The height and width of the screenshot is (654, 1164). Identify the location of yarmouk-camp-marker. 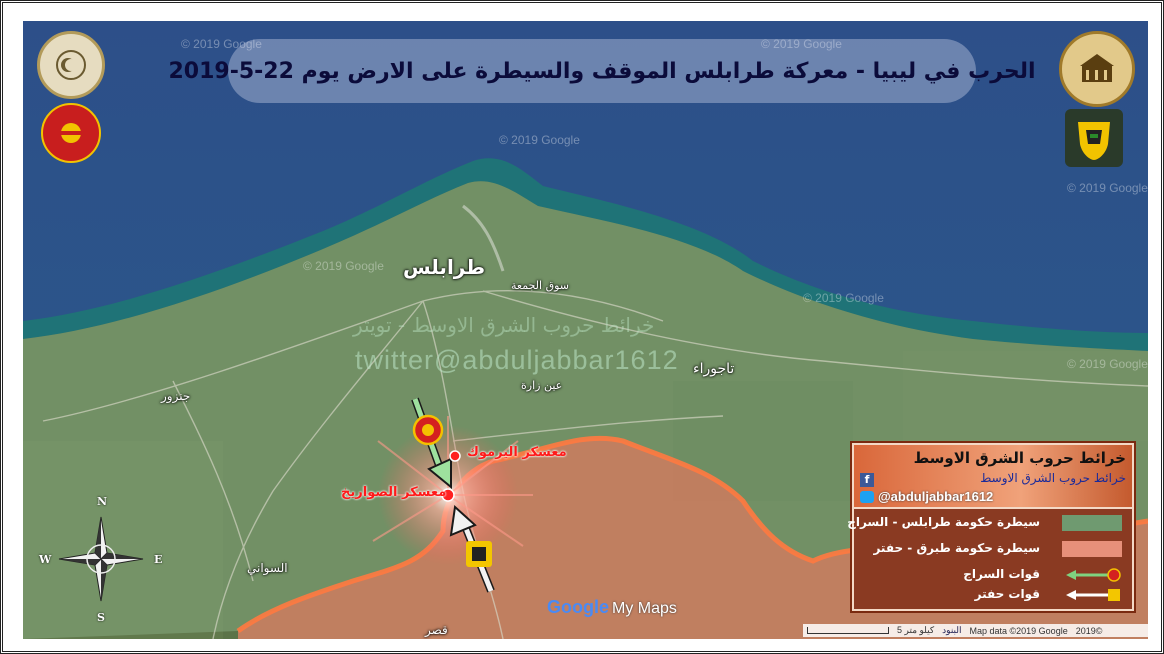
(455, 456).